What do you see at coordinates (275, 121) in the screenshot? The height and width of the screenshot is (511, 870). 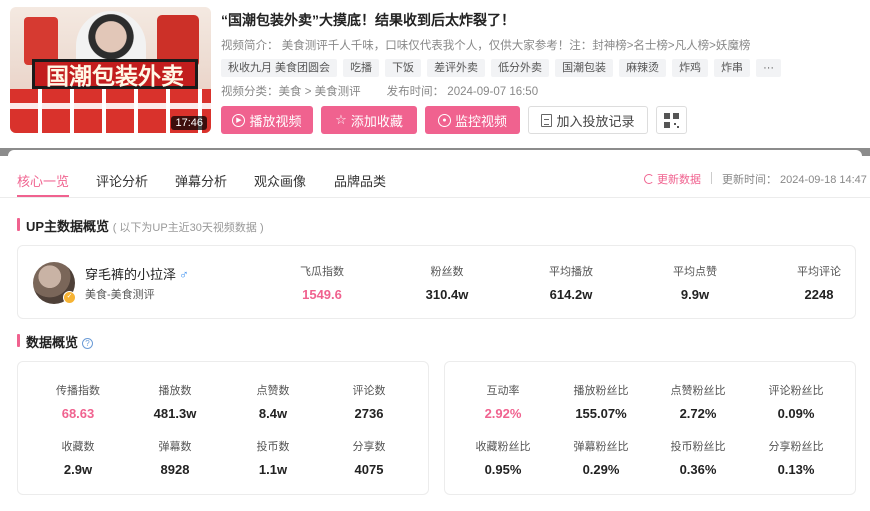 I see `play-video-label: 播放视频` at bounding box center [275, 121].